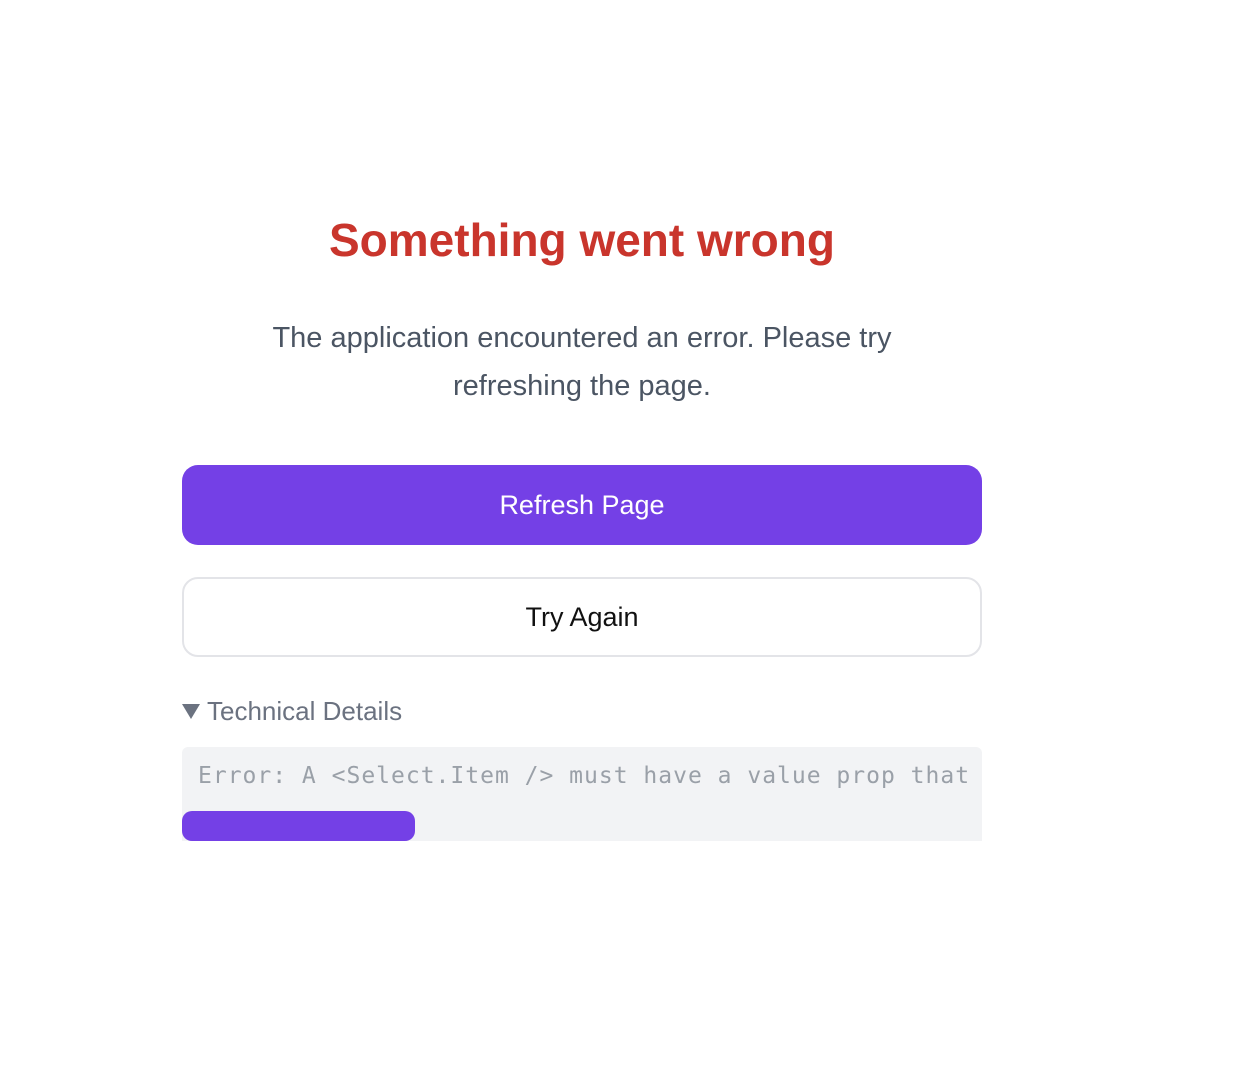  Describe the element at coordinates (582, 617) in the screenshot. I see `try-again-button: Try Again` at that location.